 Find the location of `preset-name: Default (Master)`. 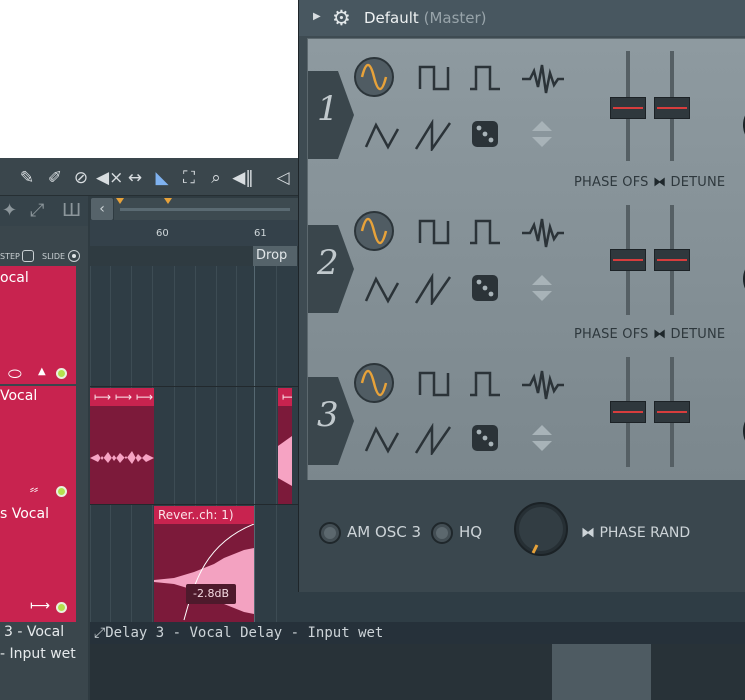

preset-name: Default (Master) is located at coordinates (425, 18).